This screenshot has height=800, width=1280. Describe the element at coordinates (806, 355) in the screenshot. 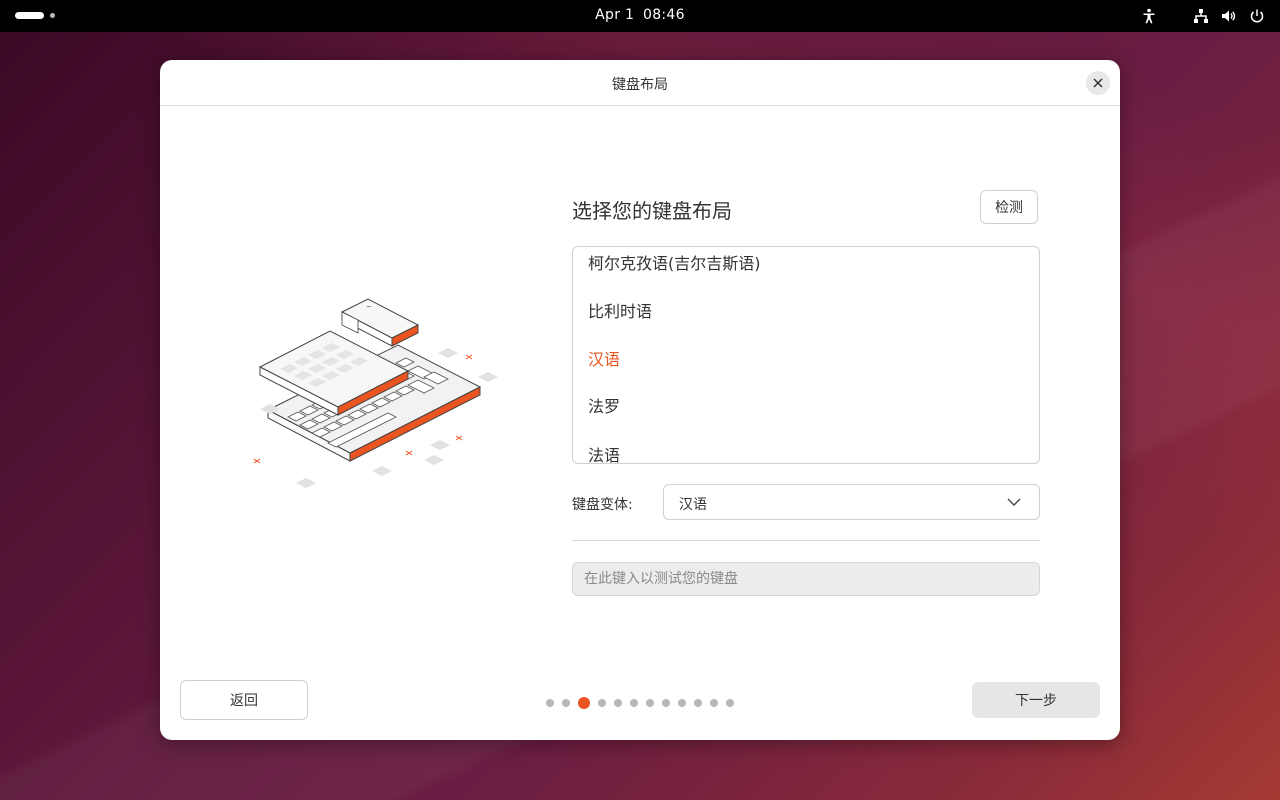

I see `keyboard-layout-list: 柯尔克孜语(吉尔吉斯语) 比利时语 汉语 法罗 法语` at that location.